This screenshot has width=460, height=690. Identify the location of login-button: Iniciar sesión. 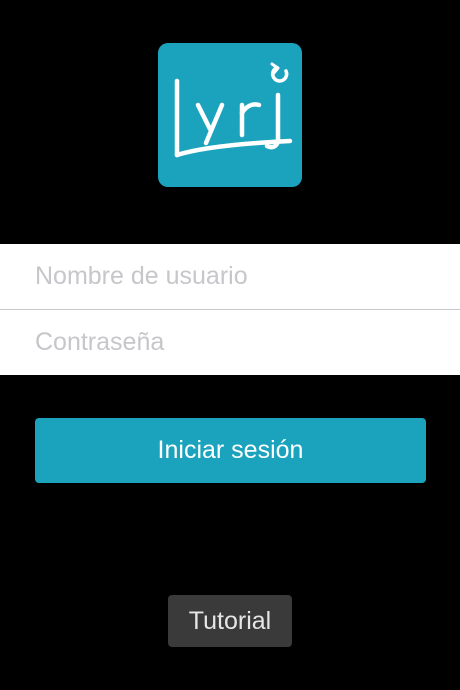
(230, 450).